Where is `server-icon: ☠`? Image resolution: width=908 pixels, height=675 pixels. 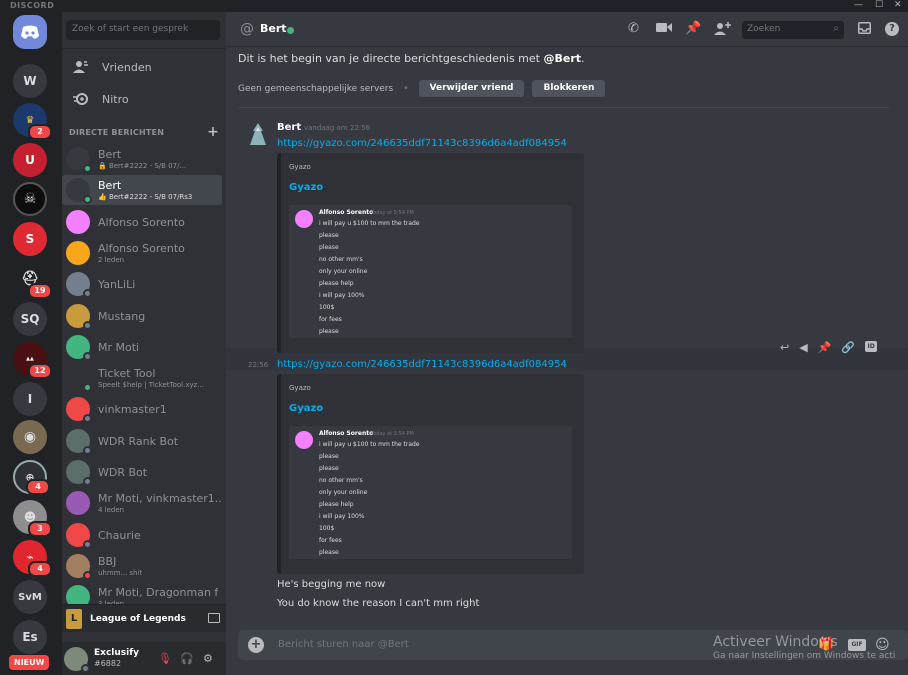 server-icon: ☠ is located at coordinates (30, 199).